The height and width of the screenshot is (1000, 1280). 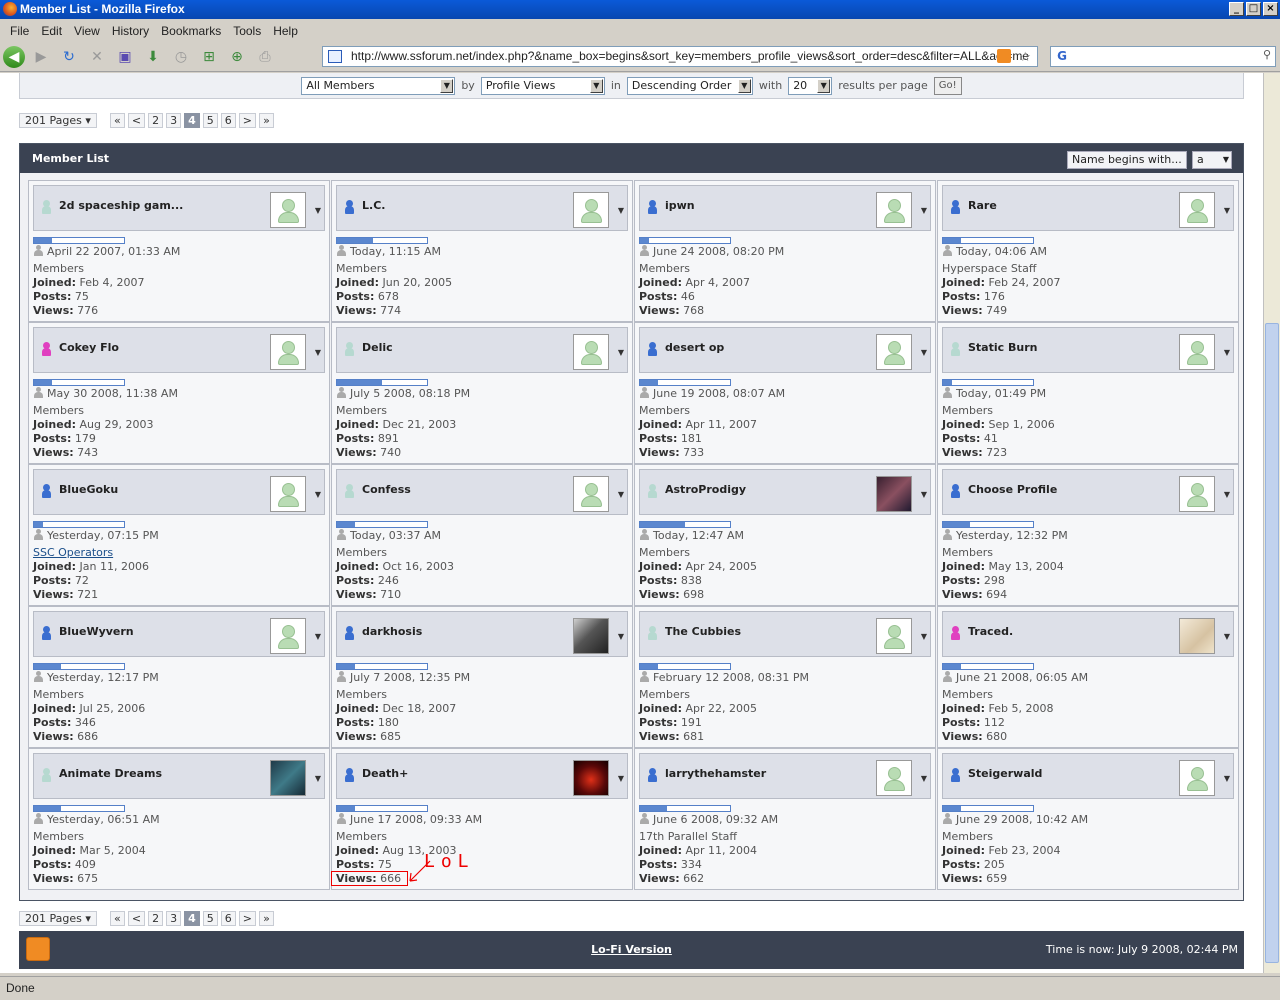 What do you see at coordinates (947, 85) in the screenshot?
I see `go-button: Go!` at bounding box center [947, 85].